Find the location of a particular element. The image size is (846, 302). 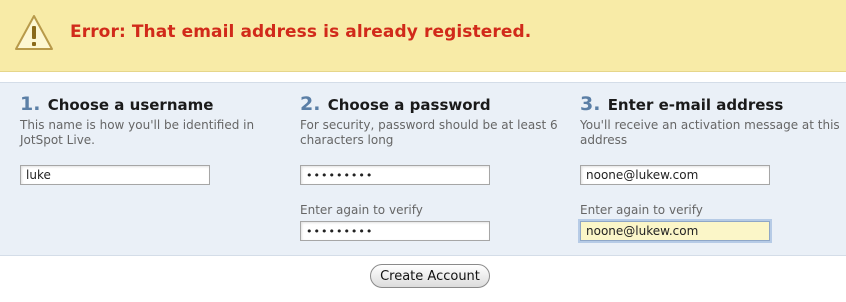

step-number: 2. is located at coordinates (310, 104).